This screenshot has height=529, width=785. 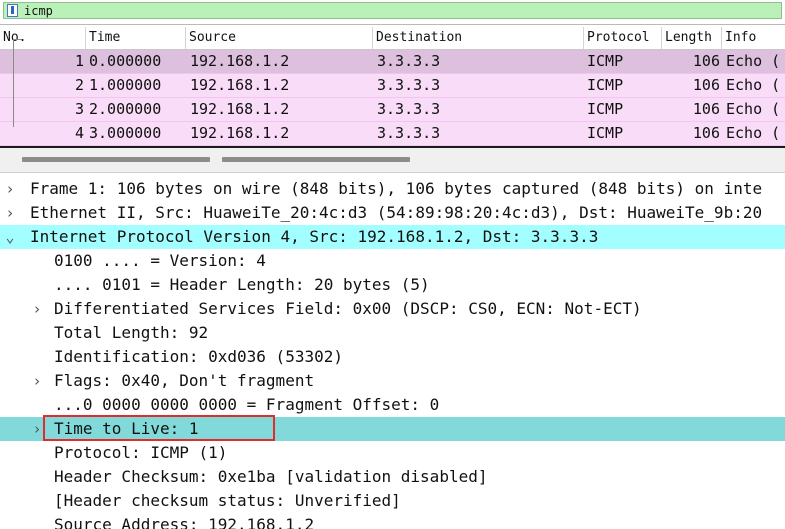 What do you see at coordinates (125, 109) in the screenshot?
I see `packet-time: 2.000000` at bounding box center [125, 109].